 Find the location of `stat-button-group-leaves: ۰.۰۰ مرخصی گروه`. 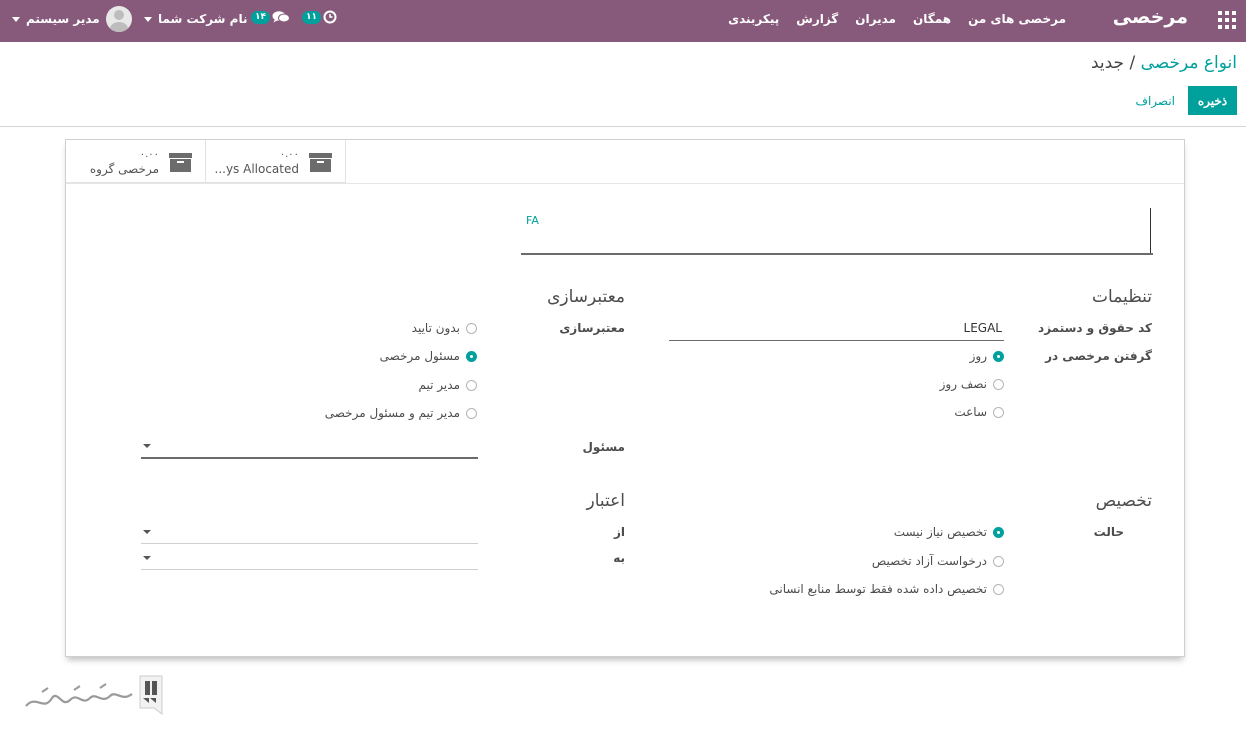

stat-button-group-leaves: ۰.۰۰ مرخصی گروه is located at coordinates (136, 161).